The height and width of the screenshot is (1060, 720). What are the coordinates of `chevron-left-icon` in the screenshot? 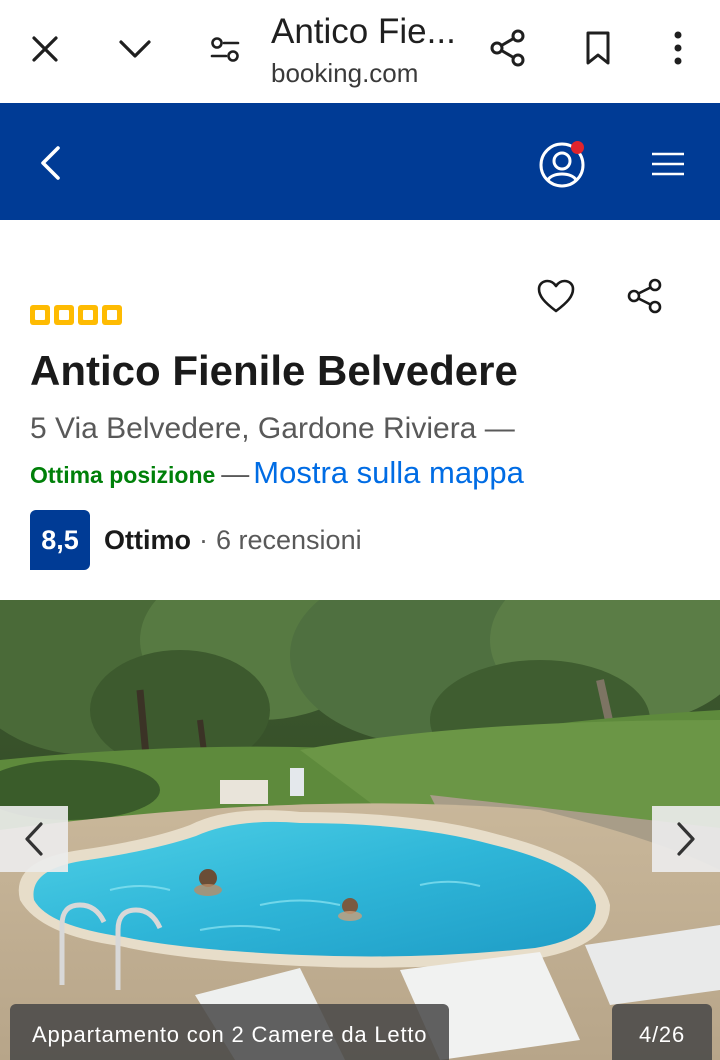 It's located at (34, 839).